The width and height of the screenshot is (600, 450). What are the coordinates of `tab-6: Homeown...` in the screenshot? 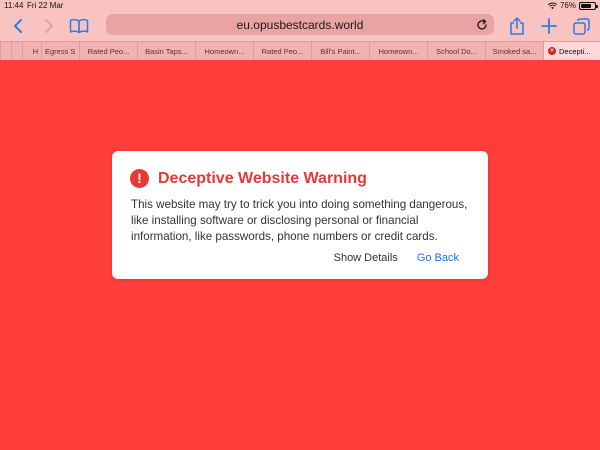 It's located at (224, 51).